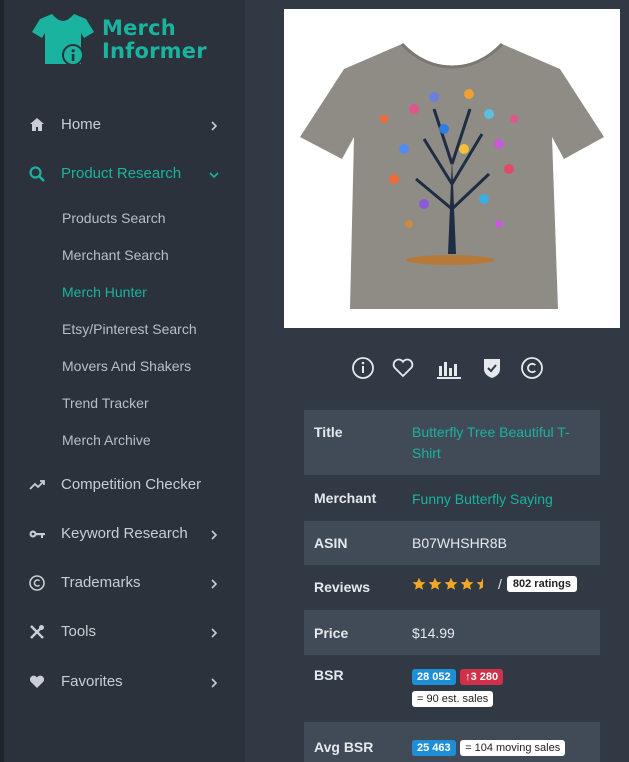  I want to click on sidebar-subitem-products-search: Products Search, so click(114, 218).